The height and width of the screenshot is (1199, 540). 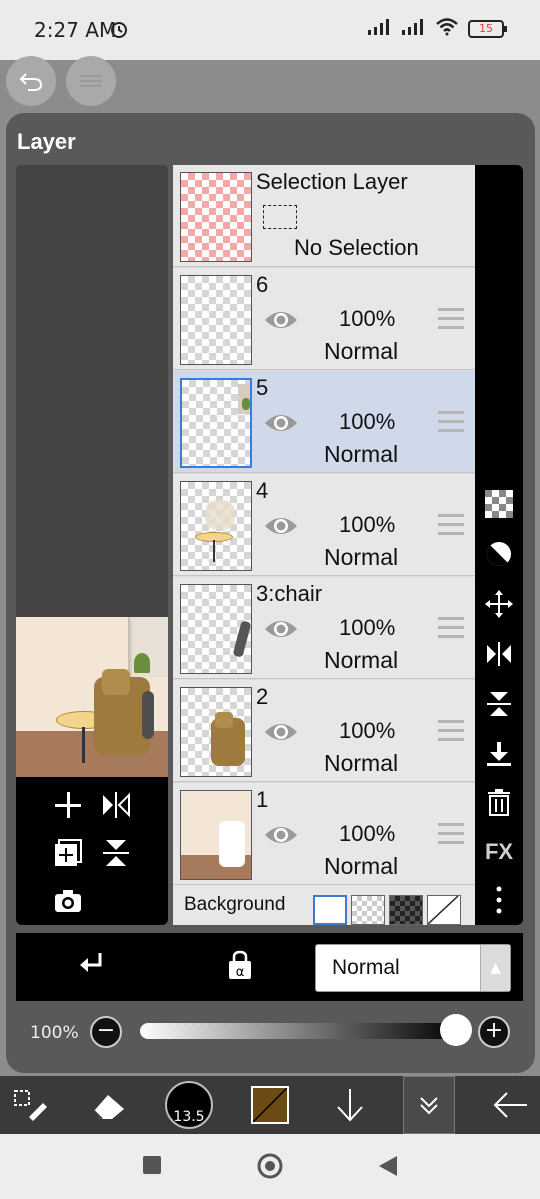 I want to click on opacity-slider-knob, so click(x=456, y=1030).